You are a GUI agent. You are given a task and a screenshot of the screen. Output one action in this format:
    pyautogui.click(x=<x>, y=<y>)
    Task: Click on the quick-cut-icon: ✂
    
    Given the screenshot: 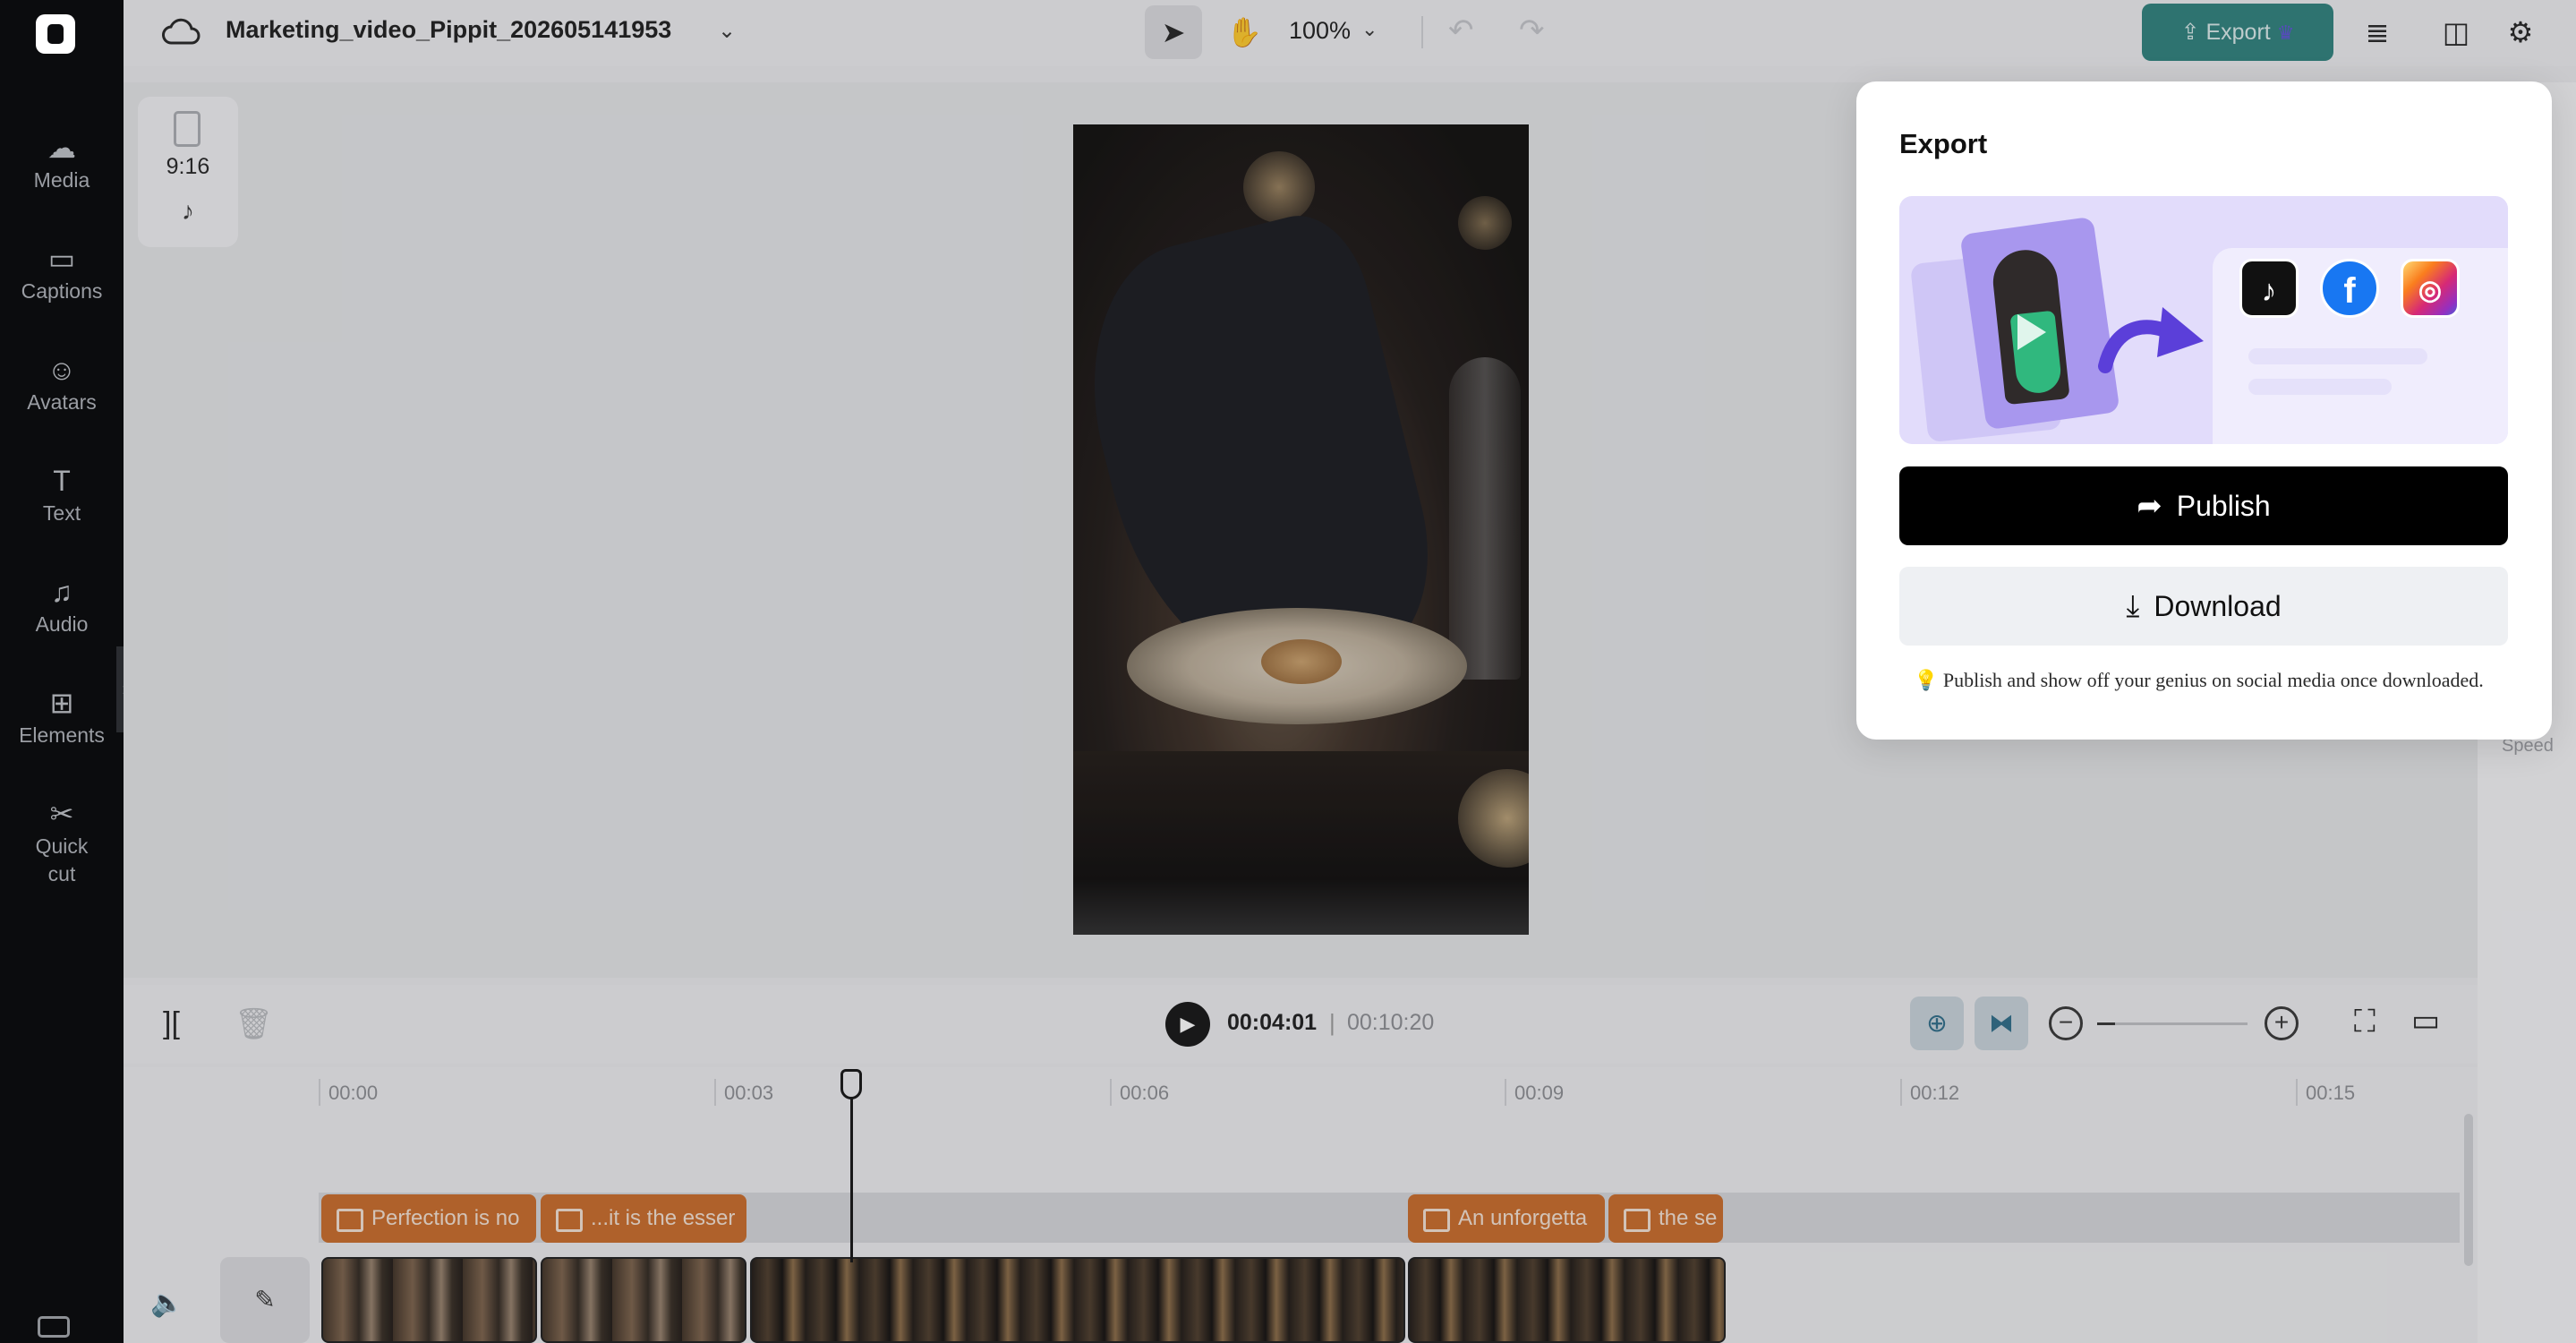 What is the action you would take?
    pyautogui.click(x=61, y=814)
    